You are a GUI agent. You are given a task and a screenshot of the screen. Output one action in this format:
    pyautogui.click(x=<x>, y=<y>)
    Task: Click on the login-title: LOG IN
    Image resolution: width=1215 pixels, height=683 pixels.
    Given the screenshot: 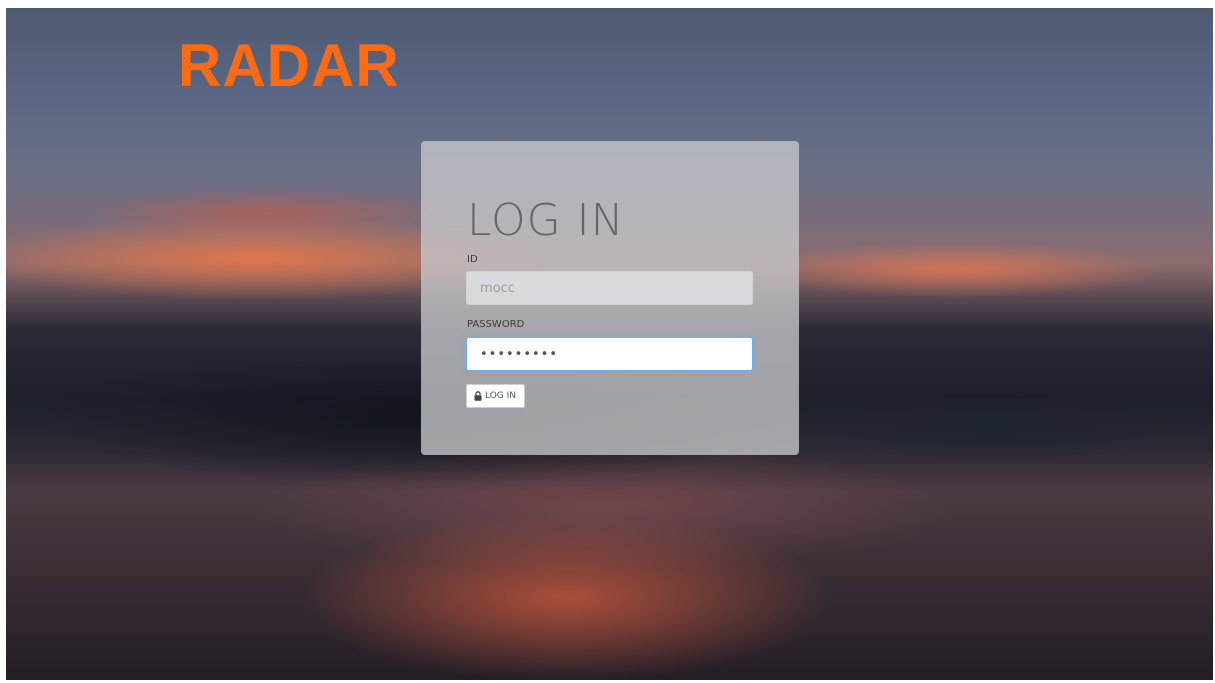 What is the action you would take?
    pyautogui.click(x=546, y=220)
    